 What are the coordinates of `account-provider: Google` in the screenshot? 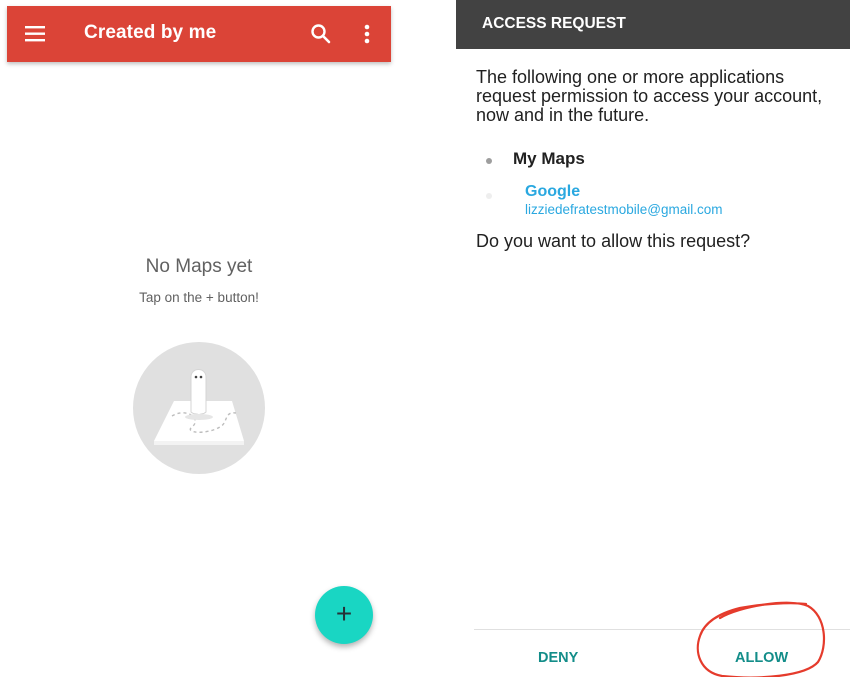 It's located at (553, 191).